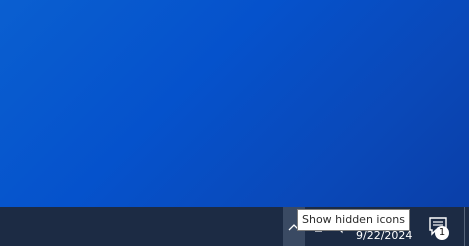 Image resolution: width=469 pixels, height=250 pixels. I want to click on show-desktop-divider, so click(464, 226).